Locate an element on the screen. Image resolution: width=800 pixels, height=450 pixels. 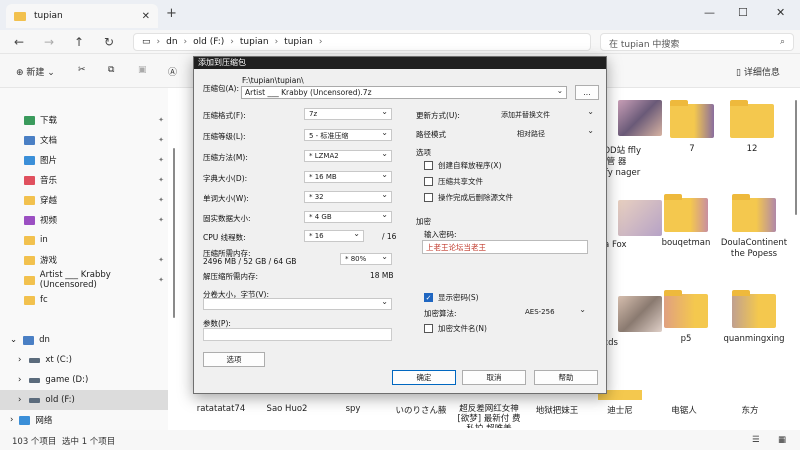
file-item: quanmingxing is located at coordinates (754, 317).